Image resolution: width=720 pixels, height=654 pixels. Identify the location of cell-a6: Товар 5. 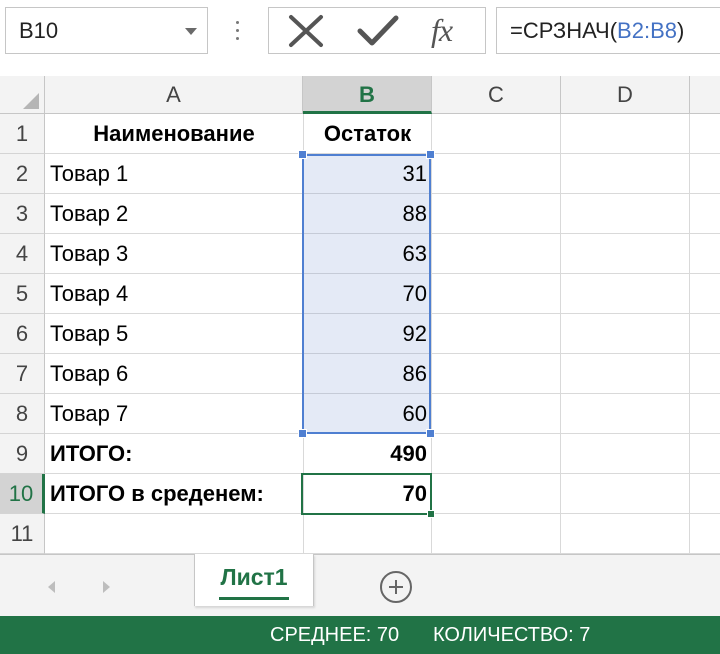
(174, 334).